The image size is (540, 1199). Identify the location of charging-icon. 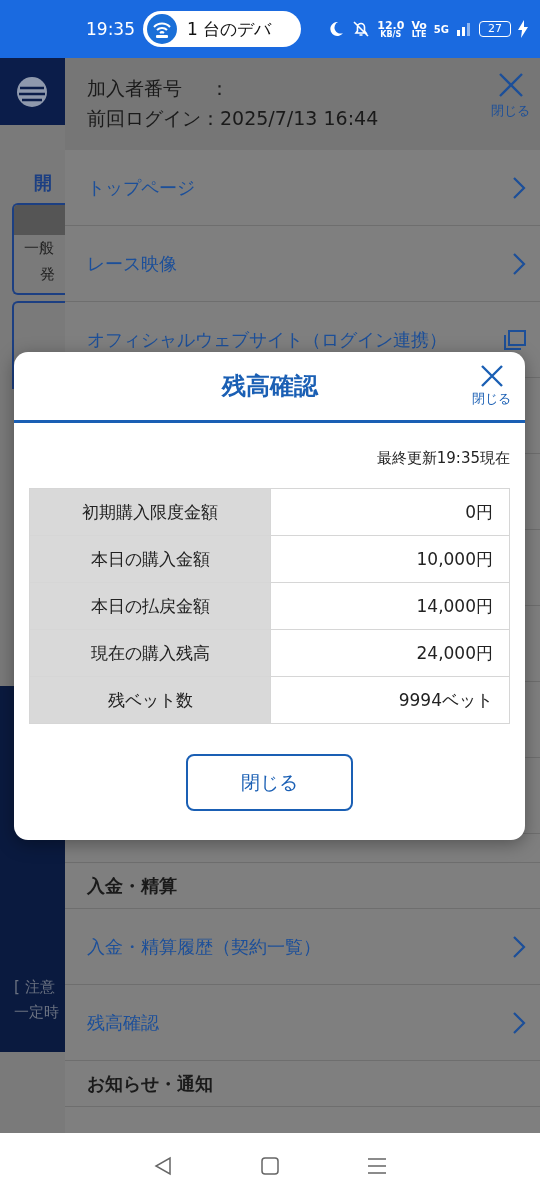
(523, 29).